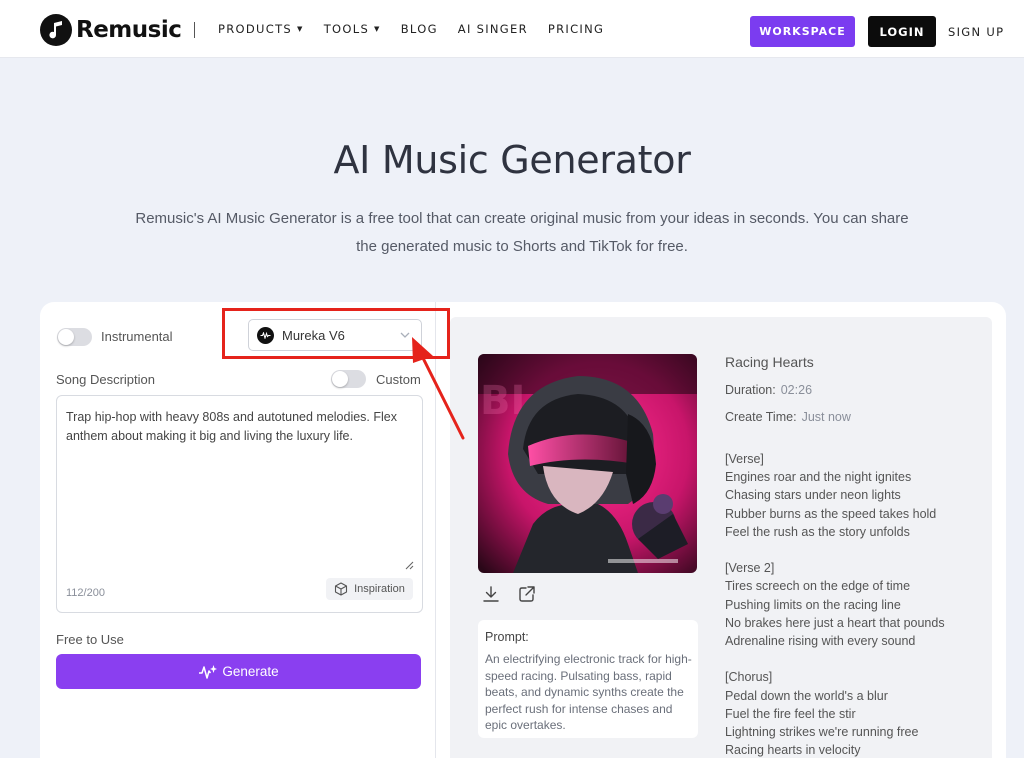 The height and width of the screenshot is (758, 1024). I want to click on annotation-highlight-box, so click(336, 333).